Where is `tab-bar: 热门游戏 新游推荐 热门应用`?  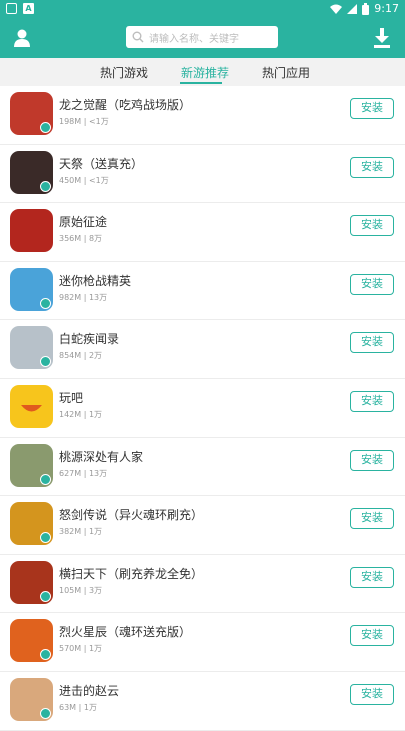 tab-bar: 热门游戏 新游推荐 热门应用 is located at coordinates (202, 72).